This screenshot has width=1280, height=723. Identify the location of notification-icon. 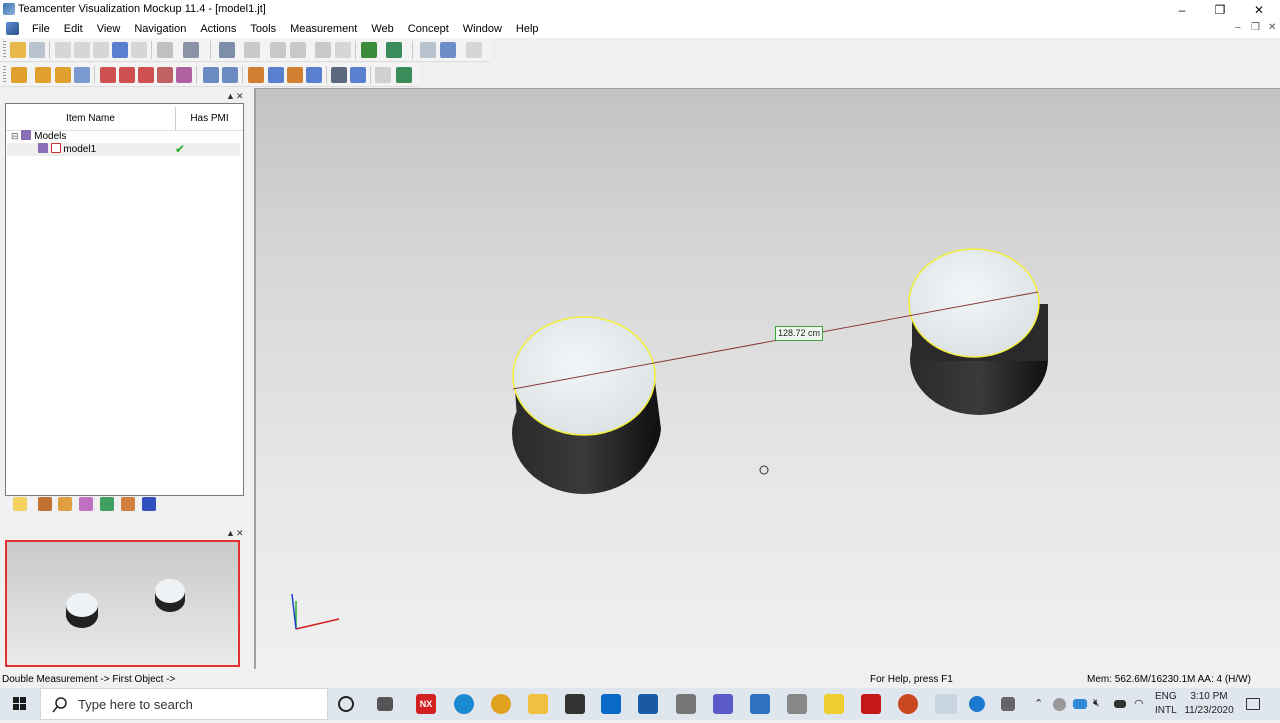
(1253, 704).